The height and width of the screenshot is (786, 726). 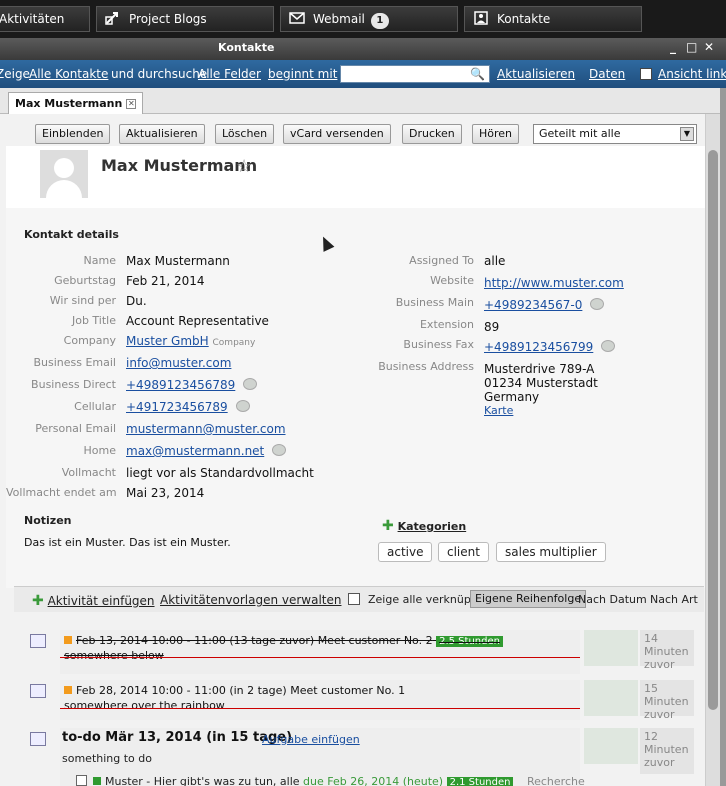 I want to click on maximize-icon: □, so click(x=691, y=47).